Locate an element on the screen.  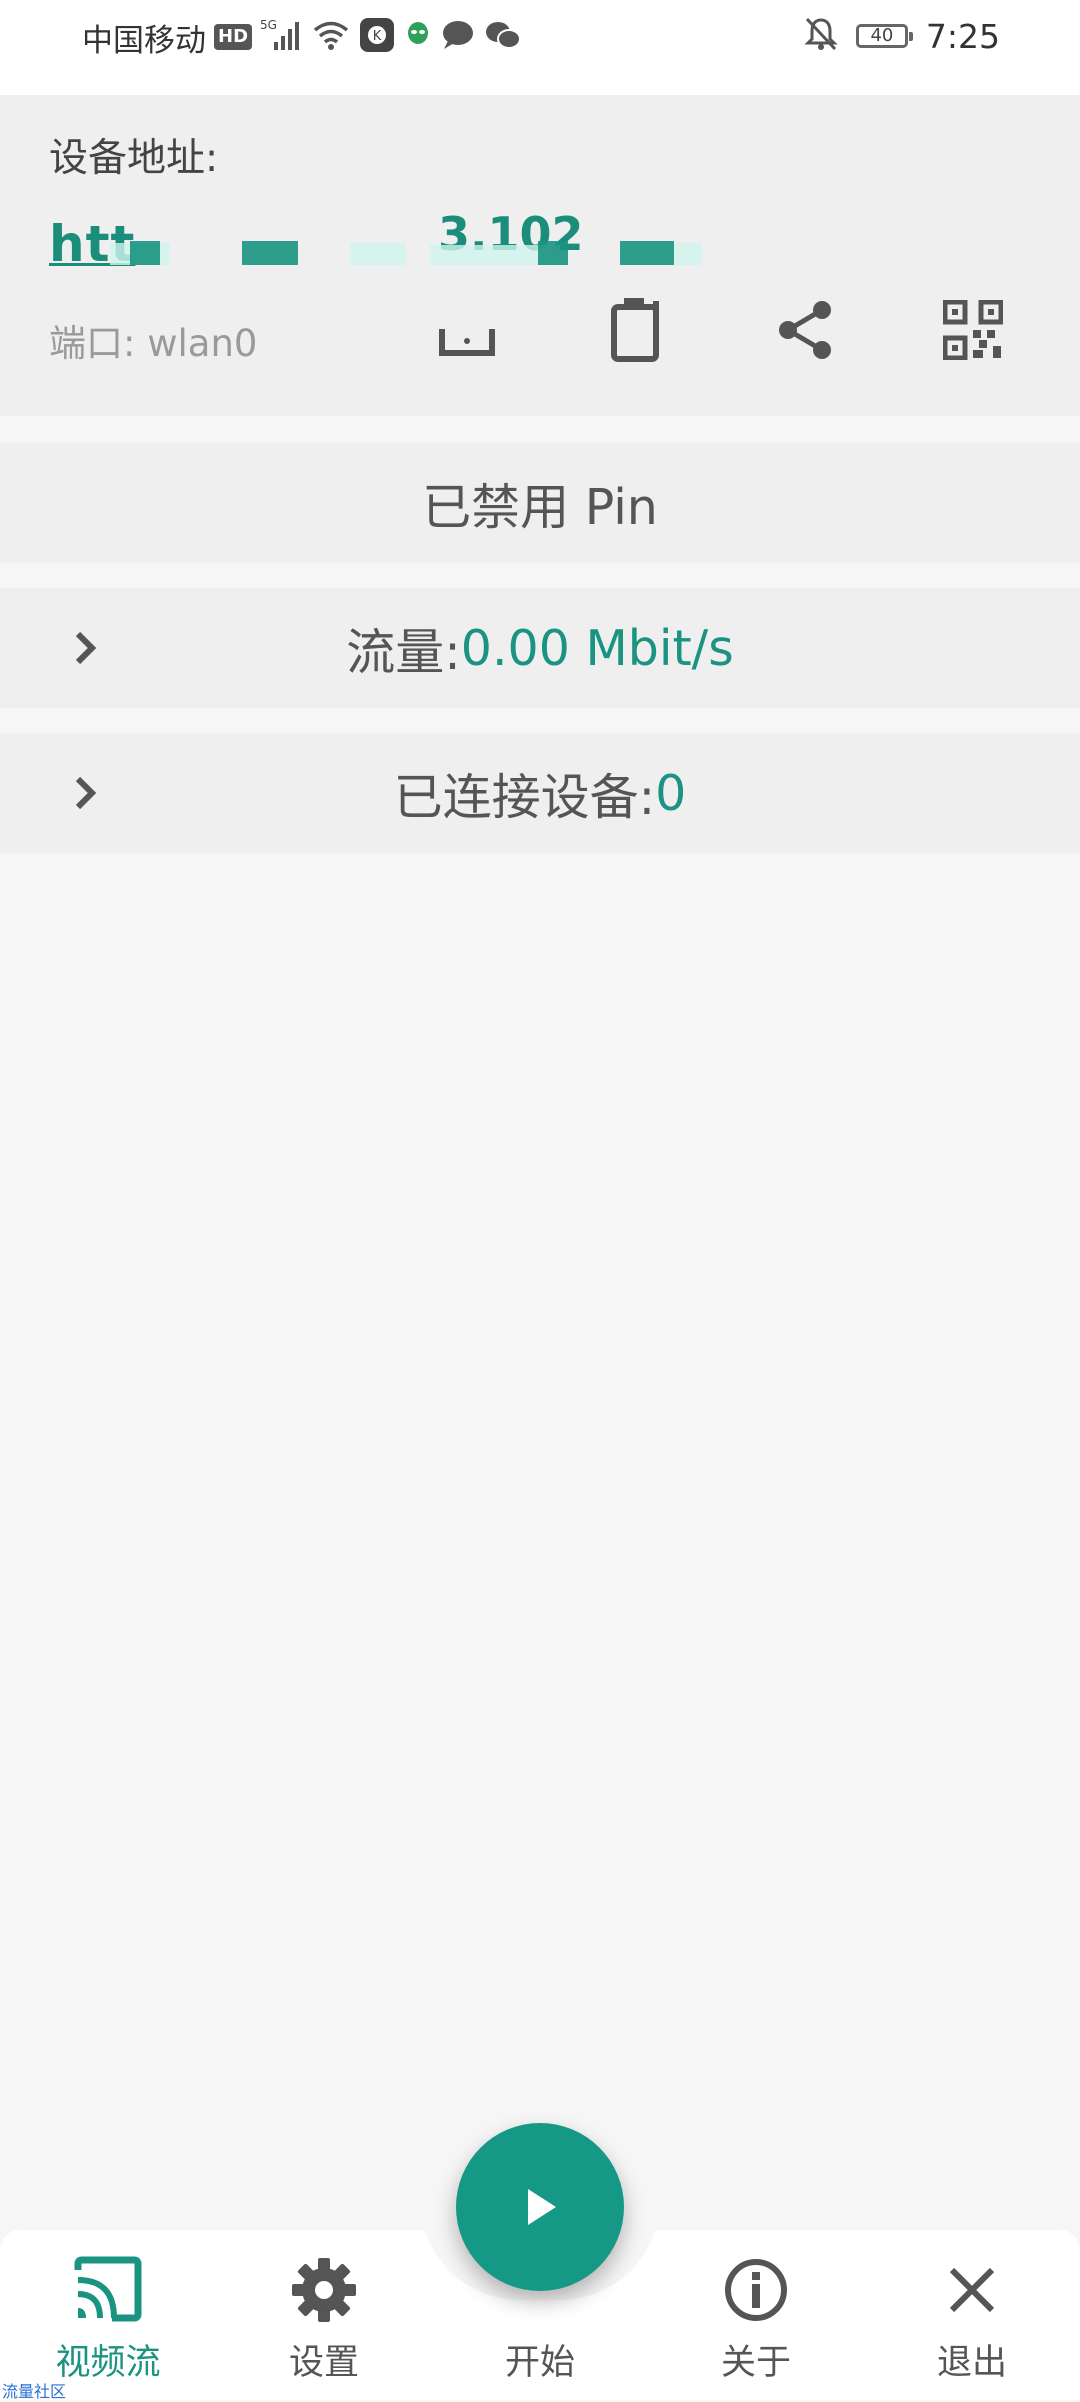
open-browser-icon is located at coordinates (467, 330).